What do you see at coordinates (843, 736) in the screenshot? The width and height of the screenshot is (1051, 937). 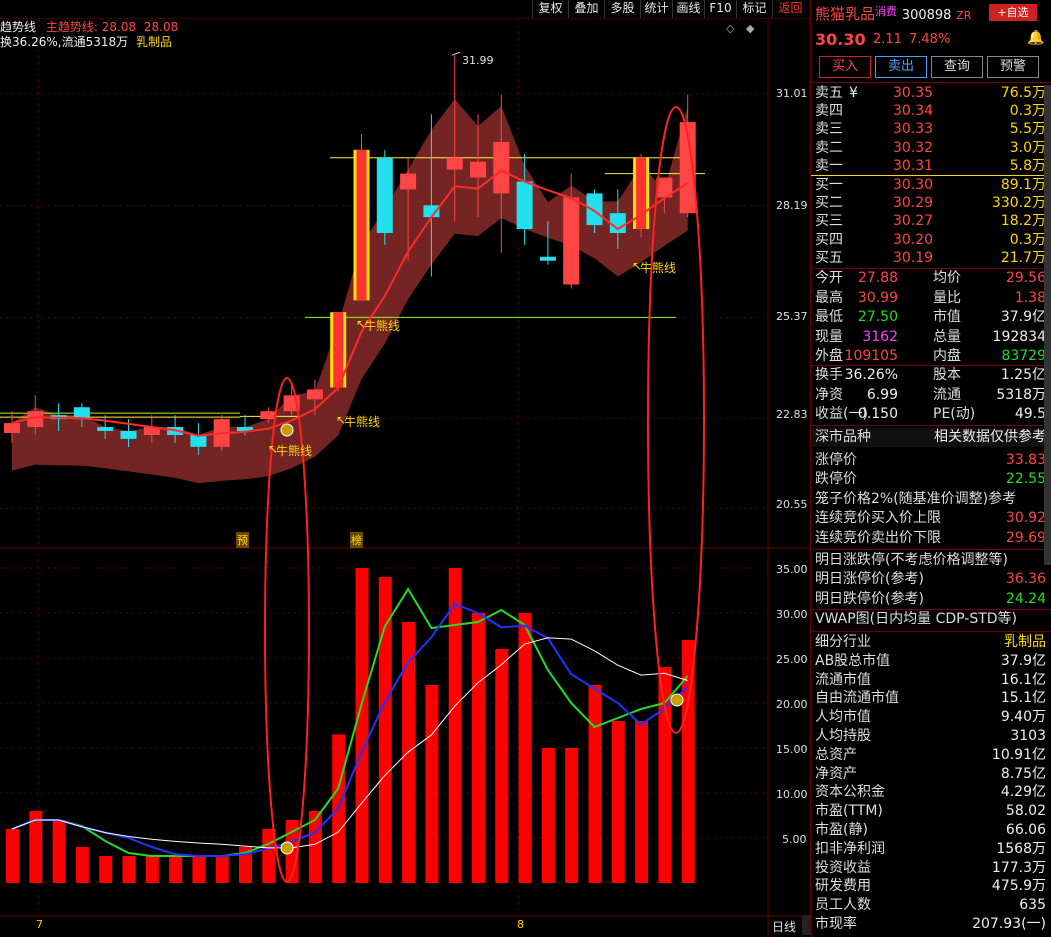 I see `fundamental-label: 人均持股` at bounding box center [843, 736].